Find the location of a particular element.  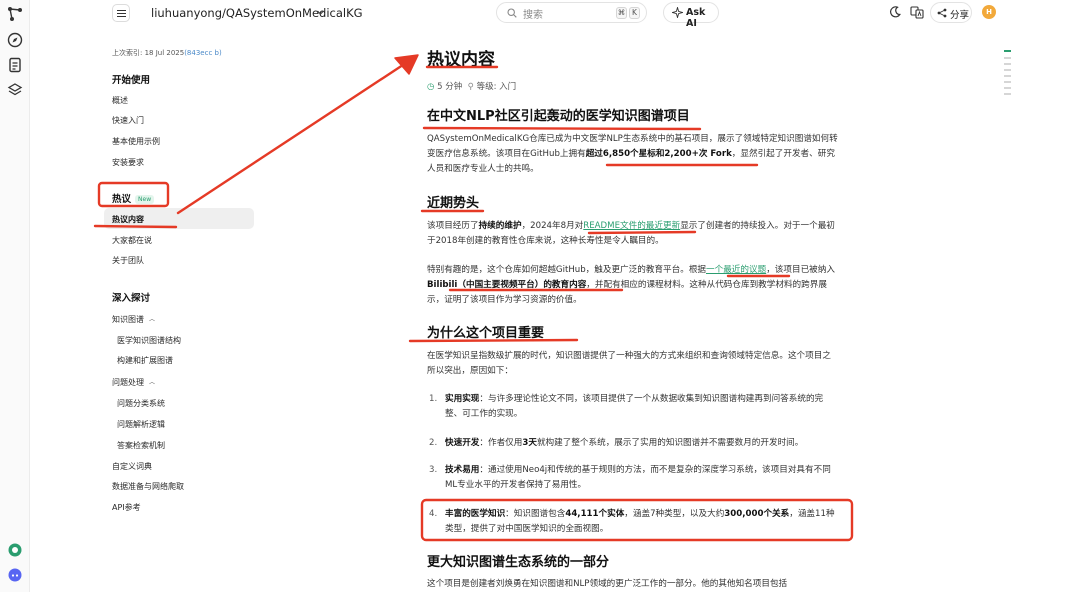

level: 等级: 入门 is located at coordinates (496, 87).